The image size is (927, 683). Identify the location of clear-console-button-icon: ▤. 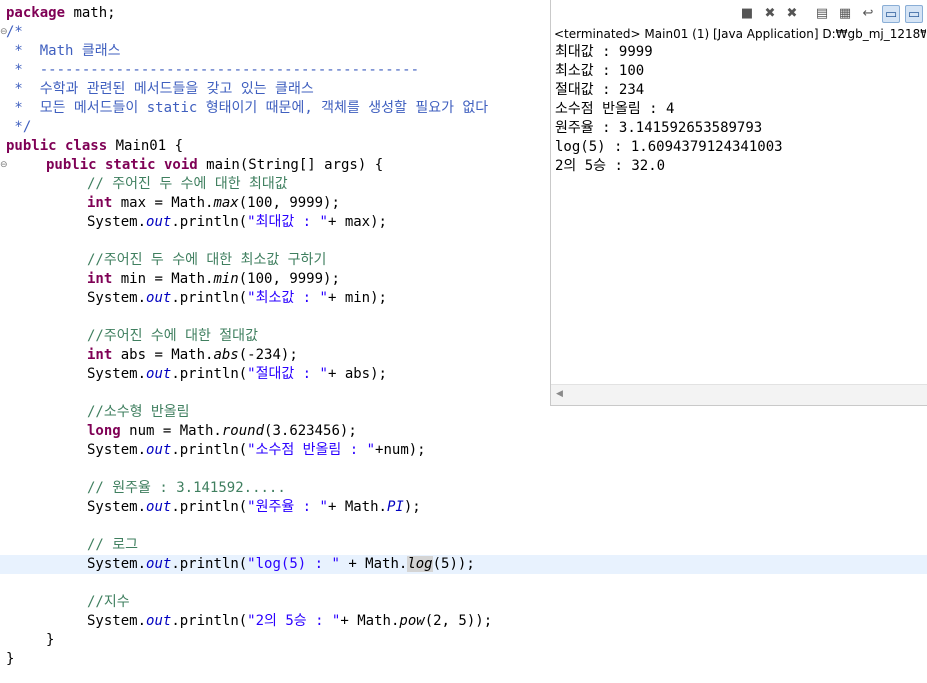
(822, 14).